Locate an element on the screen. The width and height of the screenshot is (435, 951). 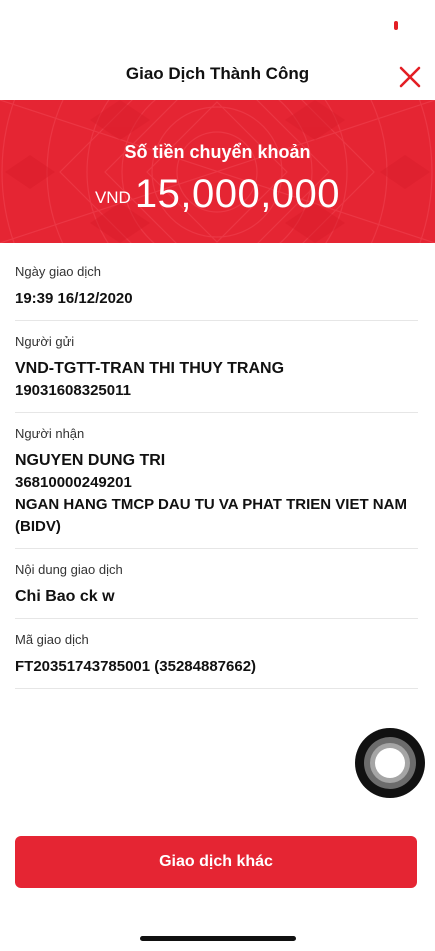
home-indicator is located at coordinates (218, 938).